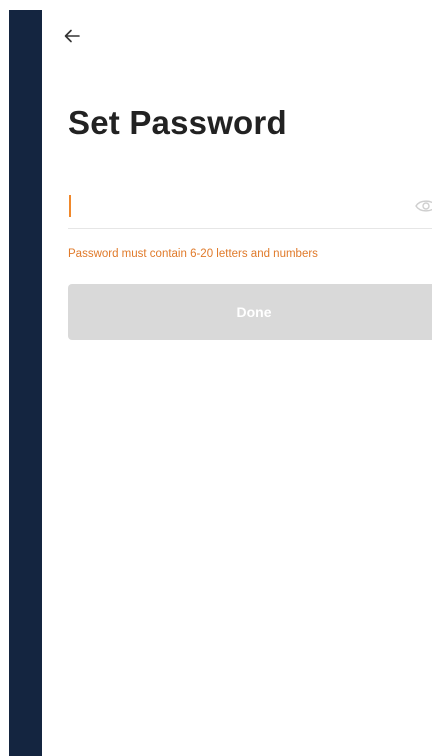 This screenshot has height=756, width=432. I want to click on toggle-visibility-button, so click(423, 206).